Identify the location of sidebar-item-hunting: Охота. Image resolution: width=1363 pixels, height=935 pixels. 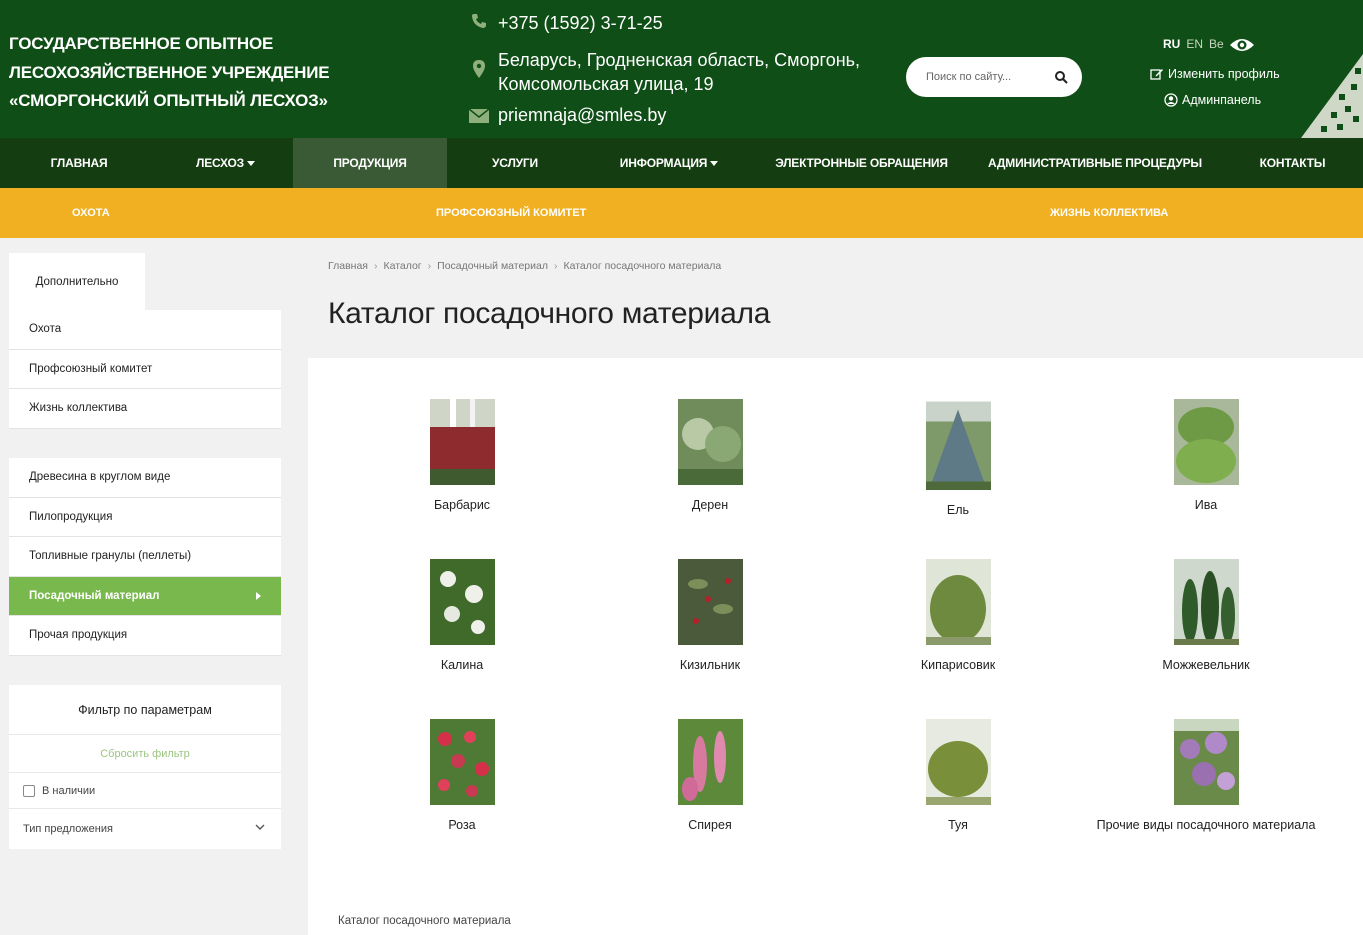
(145, 330).